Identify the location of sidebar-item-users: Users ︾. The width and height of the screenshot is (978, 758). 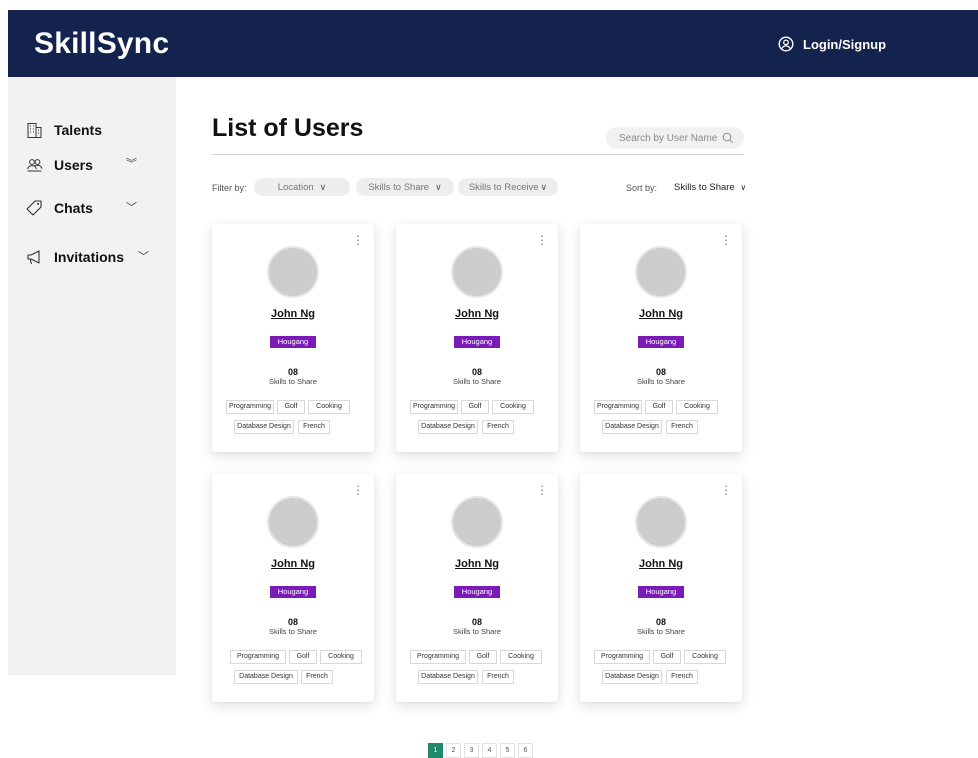
(80, 165).